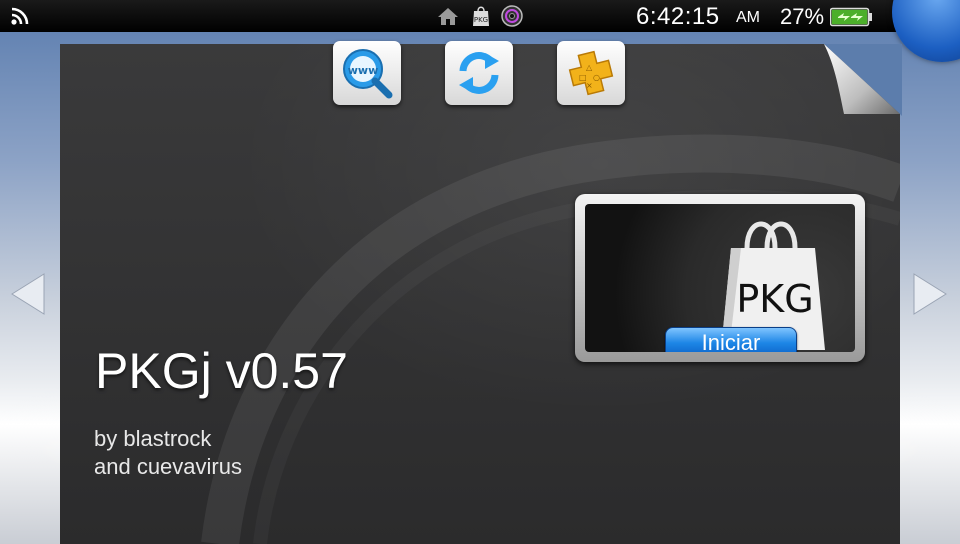 This screenshot has height=544, width=960. What do you see at coordinates (926, 31) in the screenshot?
I see `notification-orb` at bounding box center [926, 31].